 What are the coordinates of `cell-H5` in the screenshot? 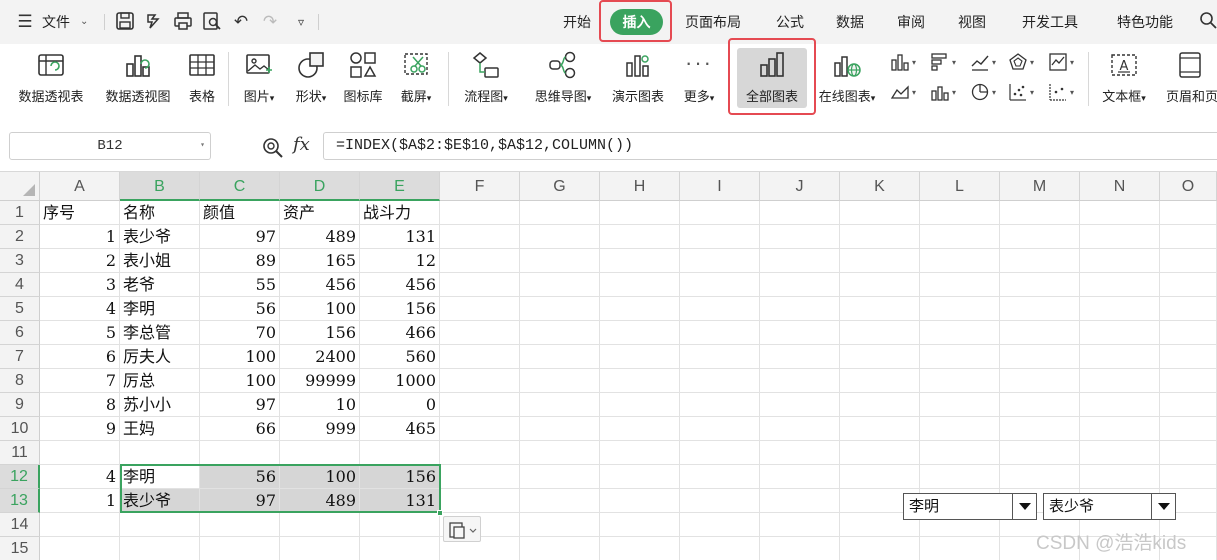 It's located at (640, 309).